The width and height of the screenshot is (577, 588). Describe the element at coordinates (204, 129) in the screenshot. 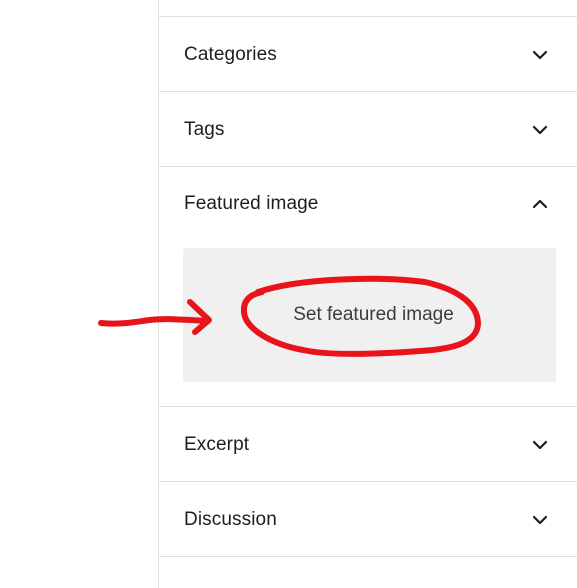

I see `panel-title-tags: Tags` at that location.